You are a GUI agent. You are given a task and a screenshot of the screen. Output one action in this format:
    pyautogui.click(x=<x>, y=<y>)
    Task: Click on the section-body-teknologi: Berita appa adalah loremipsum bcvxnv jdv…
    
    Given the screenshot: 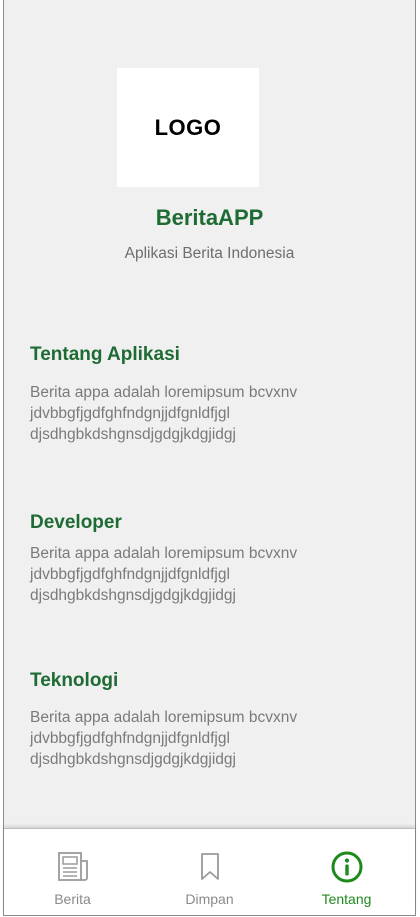 What is the action you would take?
    pyautogui.click(x=200, y=738)
    